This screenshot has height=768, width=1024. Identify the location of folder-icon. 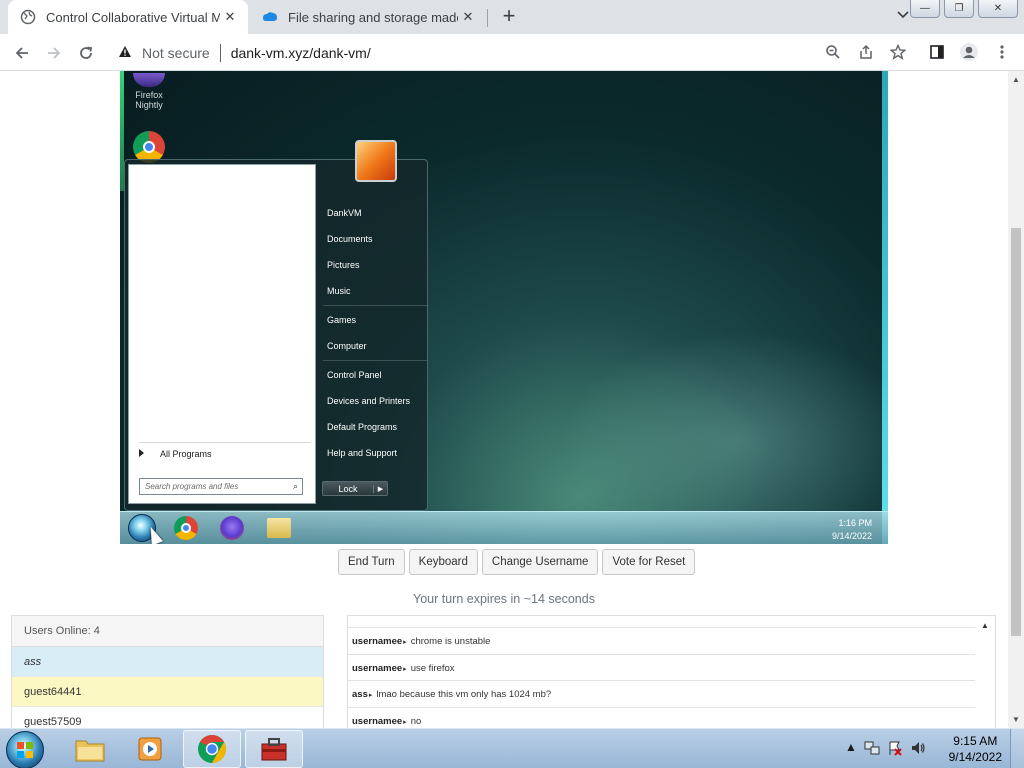
(90, 751).